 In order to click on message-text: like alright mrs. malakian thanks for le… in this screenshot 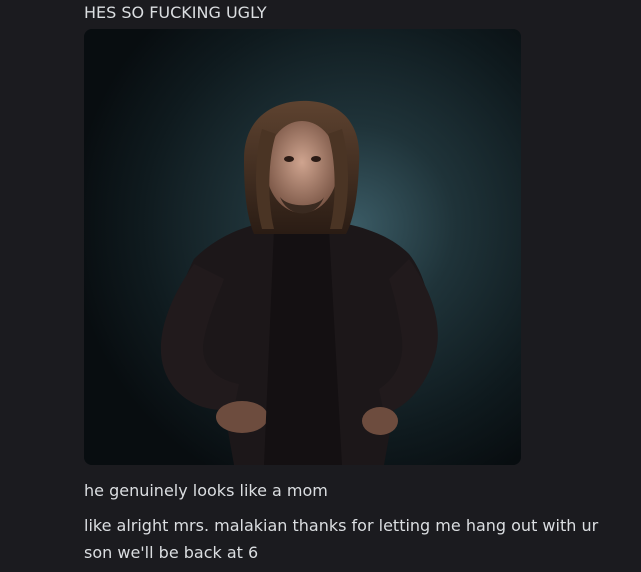, I will do `click(341, 539)`.